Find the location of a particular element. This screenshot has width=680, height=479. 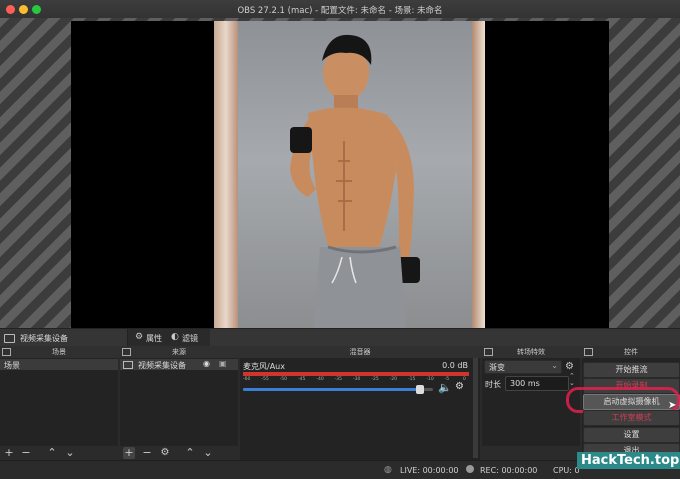

watermark: HackTech.top is located at coordinates (628, 460).